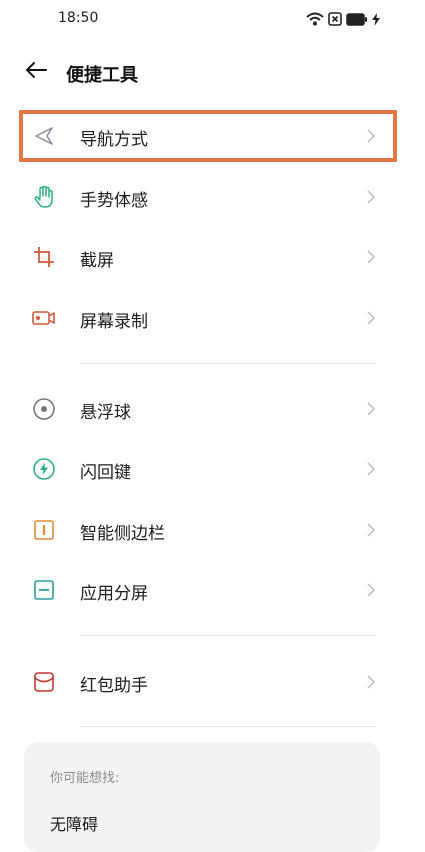  Describe the element at coordinates (85, 778) in the screenshot. I see `suggestion-caption: 你可能想找:` at that location.